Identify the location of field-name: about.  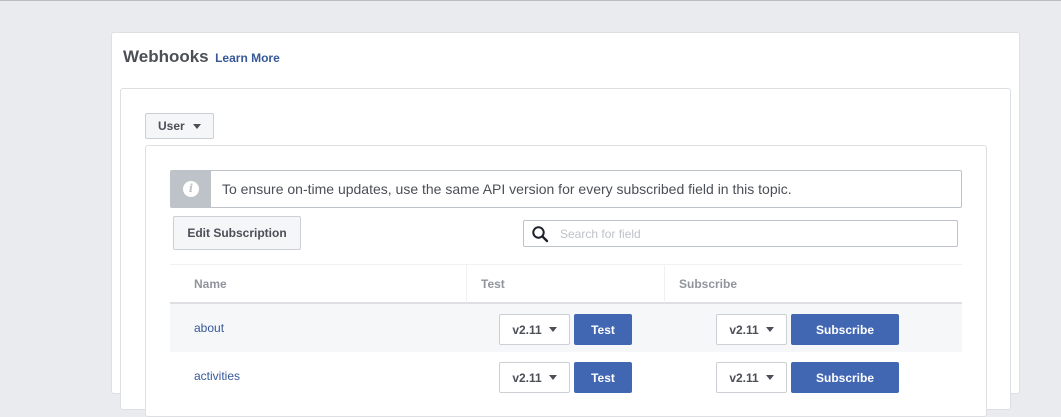
(209, 328).